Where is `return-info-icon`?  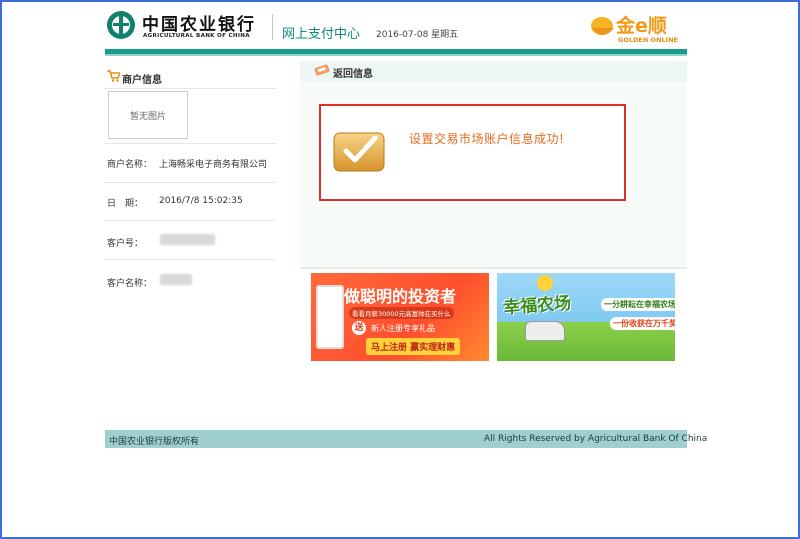 return-info-icon is located at coordinates (322, 70).